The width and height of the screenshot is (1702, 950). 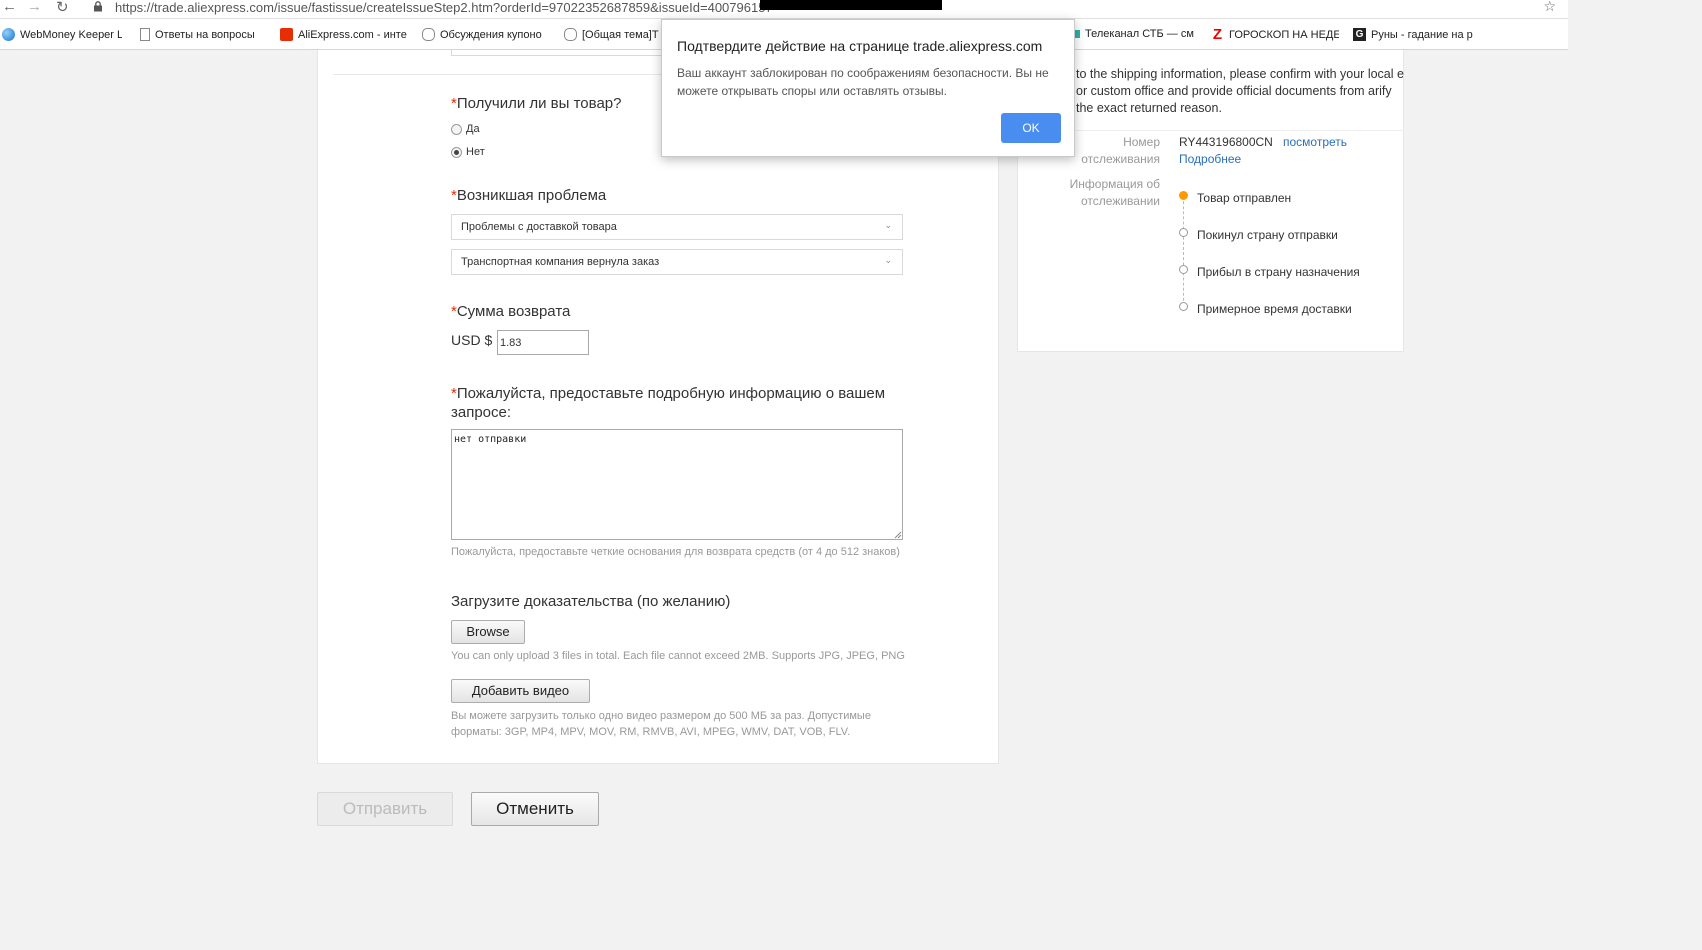 What do you see at coordinates (677, 262) in the screenshot?
I see `problem-reason-select: Транспортная компания вернула заказ ⌄` at bounding box center [677, 262].